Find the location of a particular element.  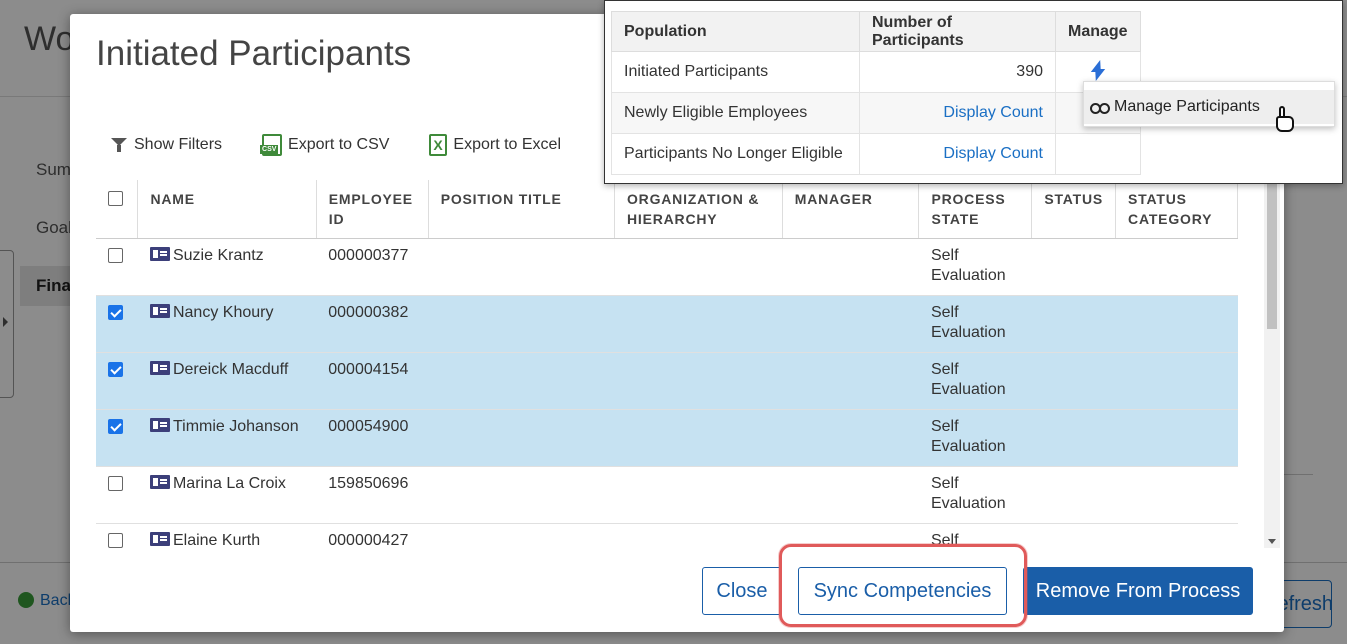

manage-lightning-icon is located at coordinates (1098, 70).